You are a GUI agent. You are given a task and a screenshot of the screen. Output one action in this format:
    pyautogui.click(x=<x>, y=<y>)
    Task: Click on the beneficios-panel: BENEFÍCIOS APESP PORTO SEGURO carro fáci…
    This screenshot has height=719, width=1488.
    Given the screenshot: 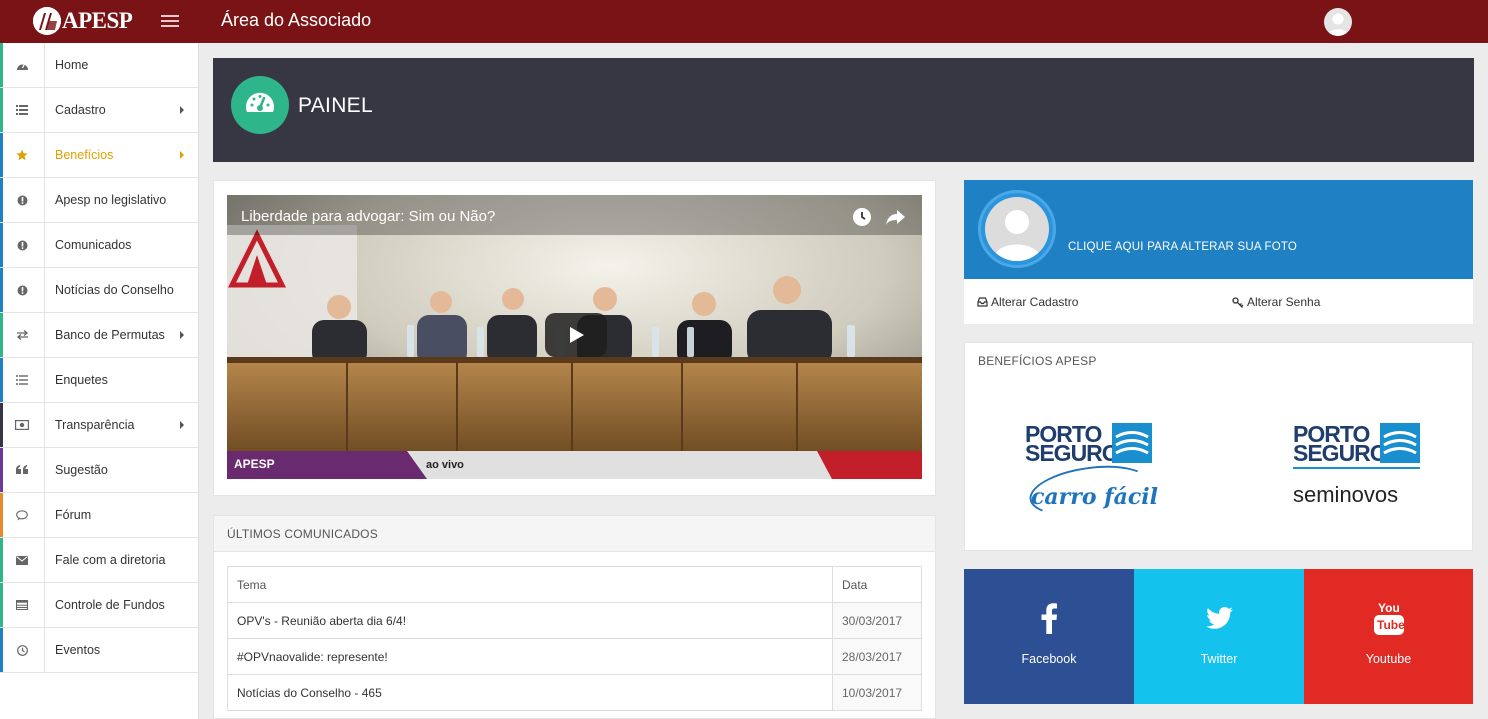 What is the action you would take?
    pyautogui.click(x=1218, y=446)
    